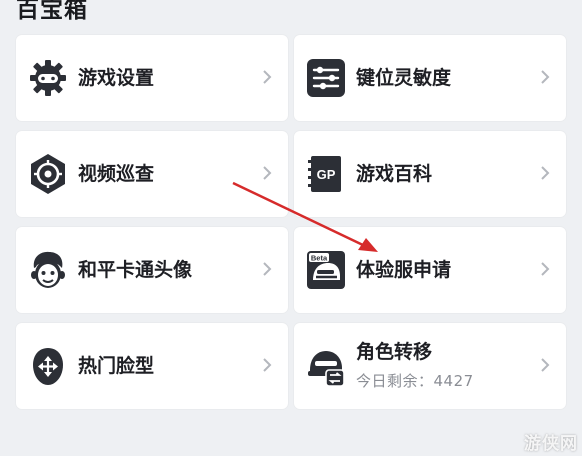 The height and width of the screenshot is (456, 582). I want to click on character-transfer-icon, so click(326, 366).